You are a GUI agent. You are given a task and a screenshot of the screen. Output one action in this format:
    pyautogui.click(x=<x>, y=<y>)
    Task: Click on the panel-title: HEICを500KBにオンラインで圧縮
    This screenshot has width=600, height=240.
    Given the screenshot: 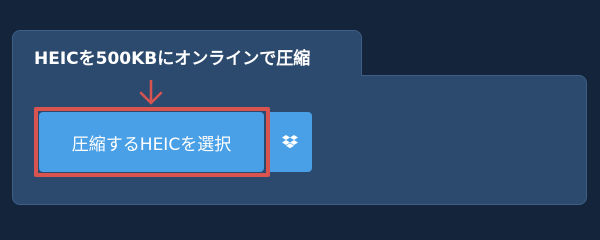 What is the action you would take?
    pyautogui.click(x=172, y=59)
    